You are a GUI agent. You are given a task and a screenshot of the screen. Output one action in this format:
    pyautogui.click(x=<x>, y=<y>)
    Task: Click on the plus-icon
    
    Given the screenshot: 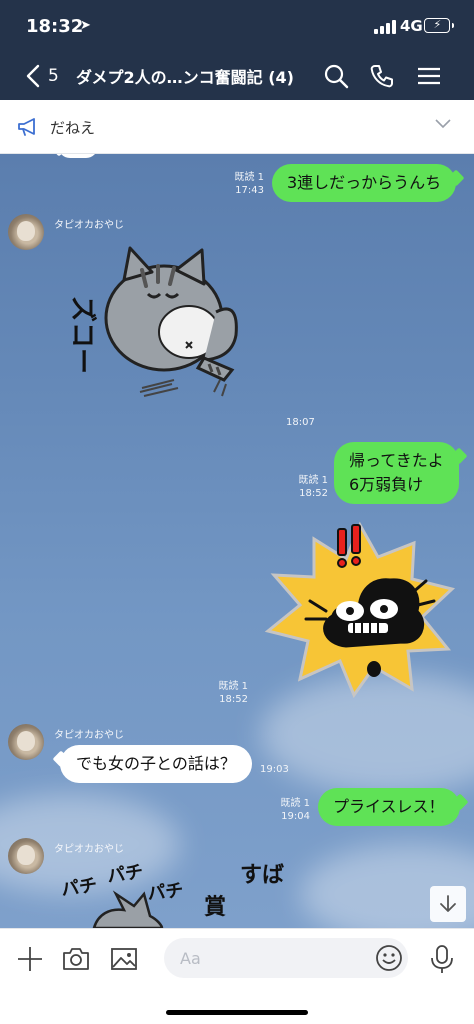 What is the action you would take?
    pyautogui.click(x=30, y=959)
    